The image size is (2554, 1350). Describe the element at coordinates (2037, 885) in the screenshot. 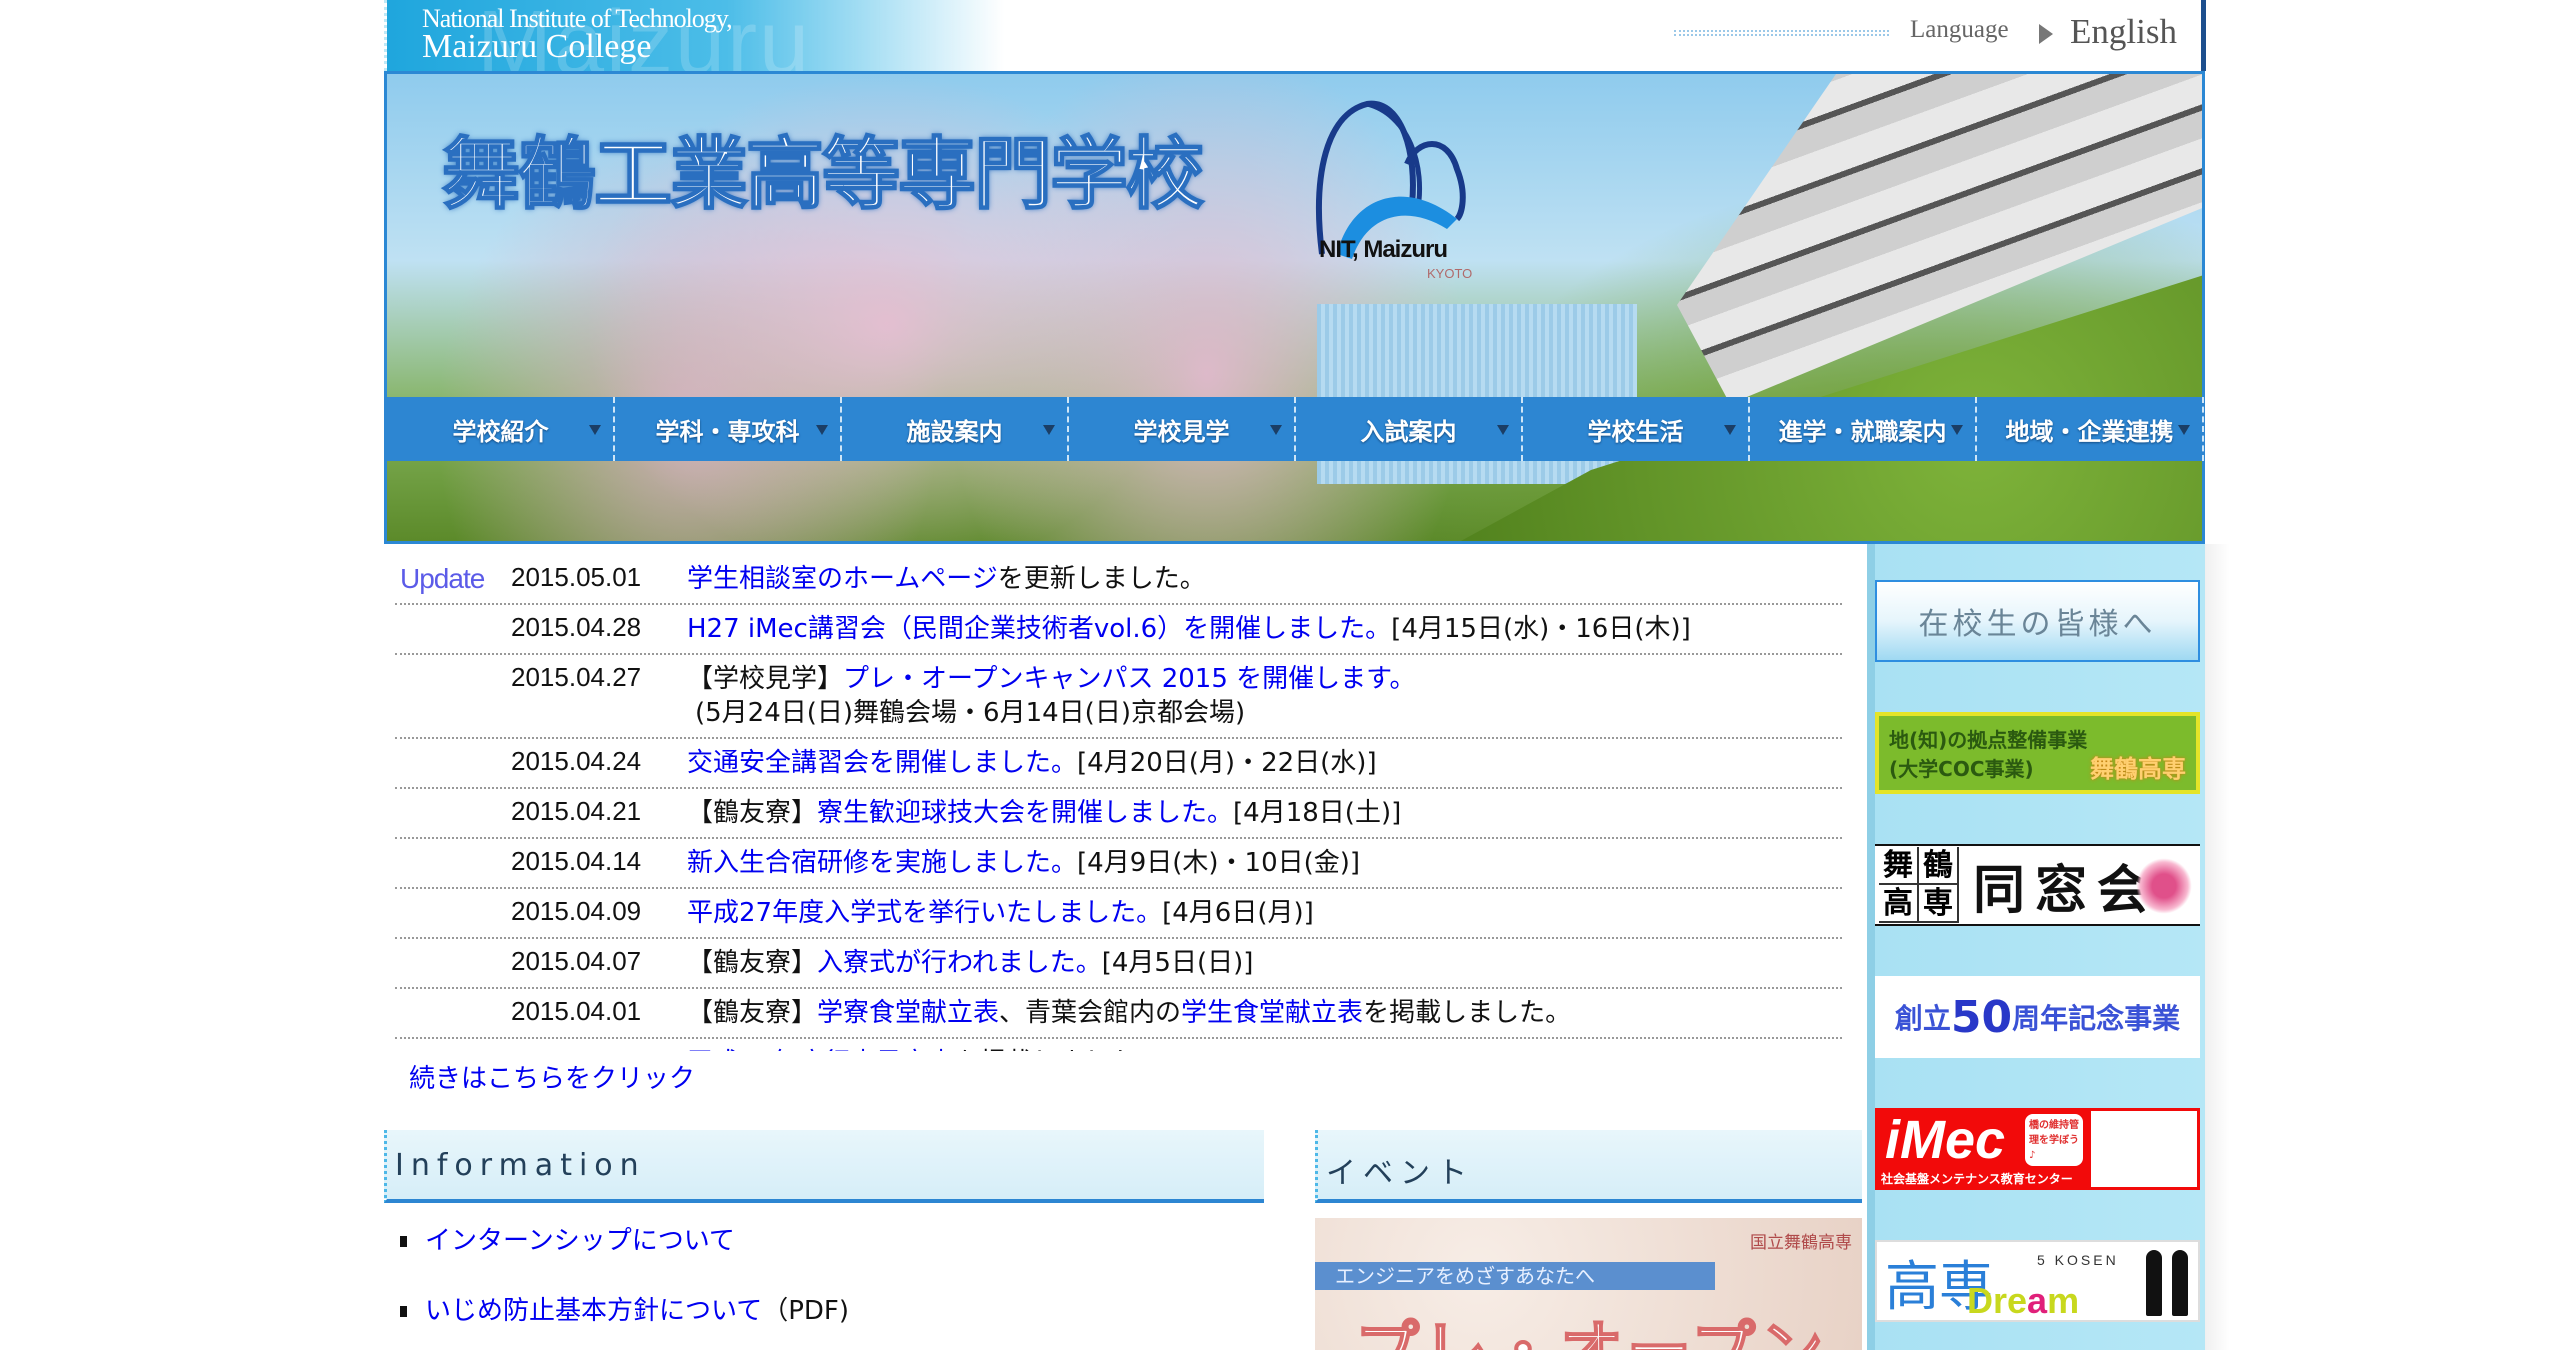

I see `alumni-association-banner: 舞 鶴 高 専 同窓会` at that location.